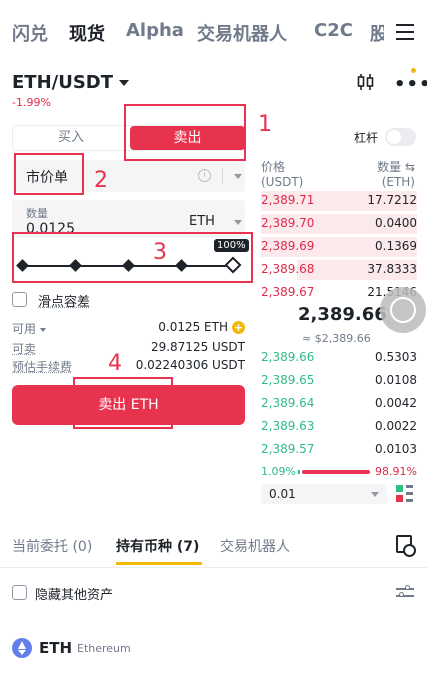  Describe the element at coordinates (282, 175) in the screenshot. I see `orderbook-price-header: 价格 (USDT)` at that location.